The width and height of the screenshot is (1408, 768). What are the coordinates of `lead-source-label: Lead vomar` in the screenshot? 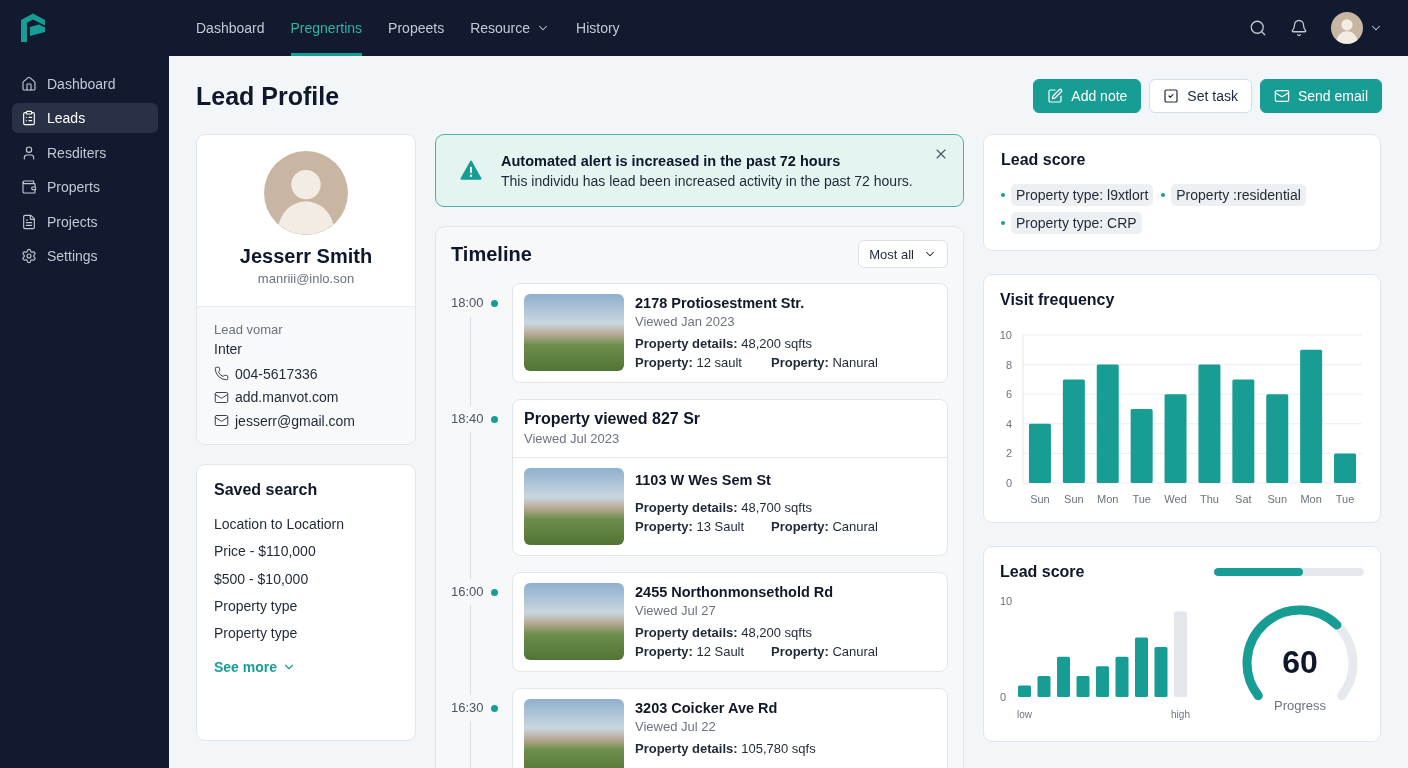 It's located at (249, 330).